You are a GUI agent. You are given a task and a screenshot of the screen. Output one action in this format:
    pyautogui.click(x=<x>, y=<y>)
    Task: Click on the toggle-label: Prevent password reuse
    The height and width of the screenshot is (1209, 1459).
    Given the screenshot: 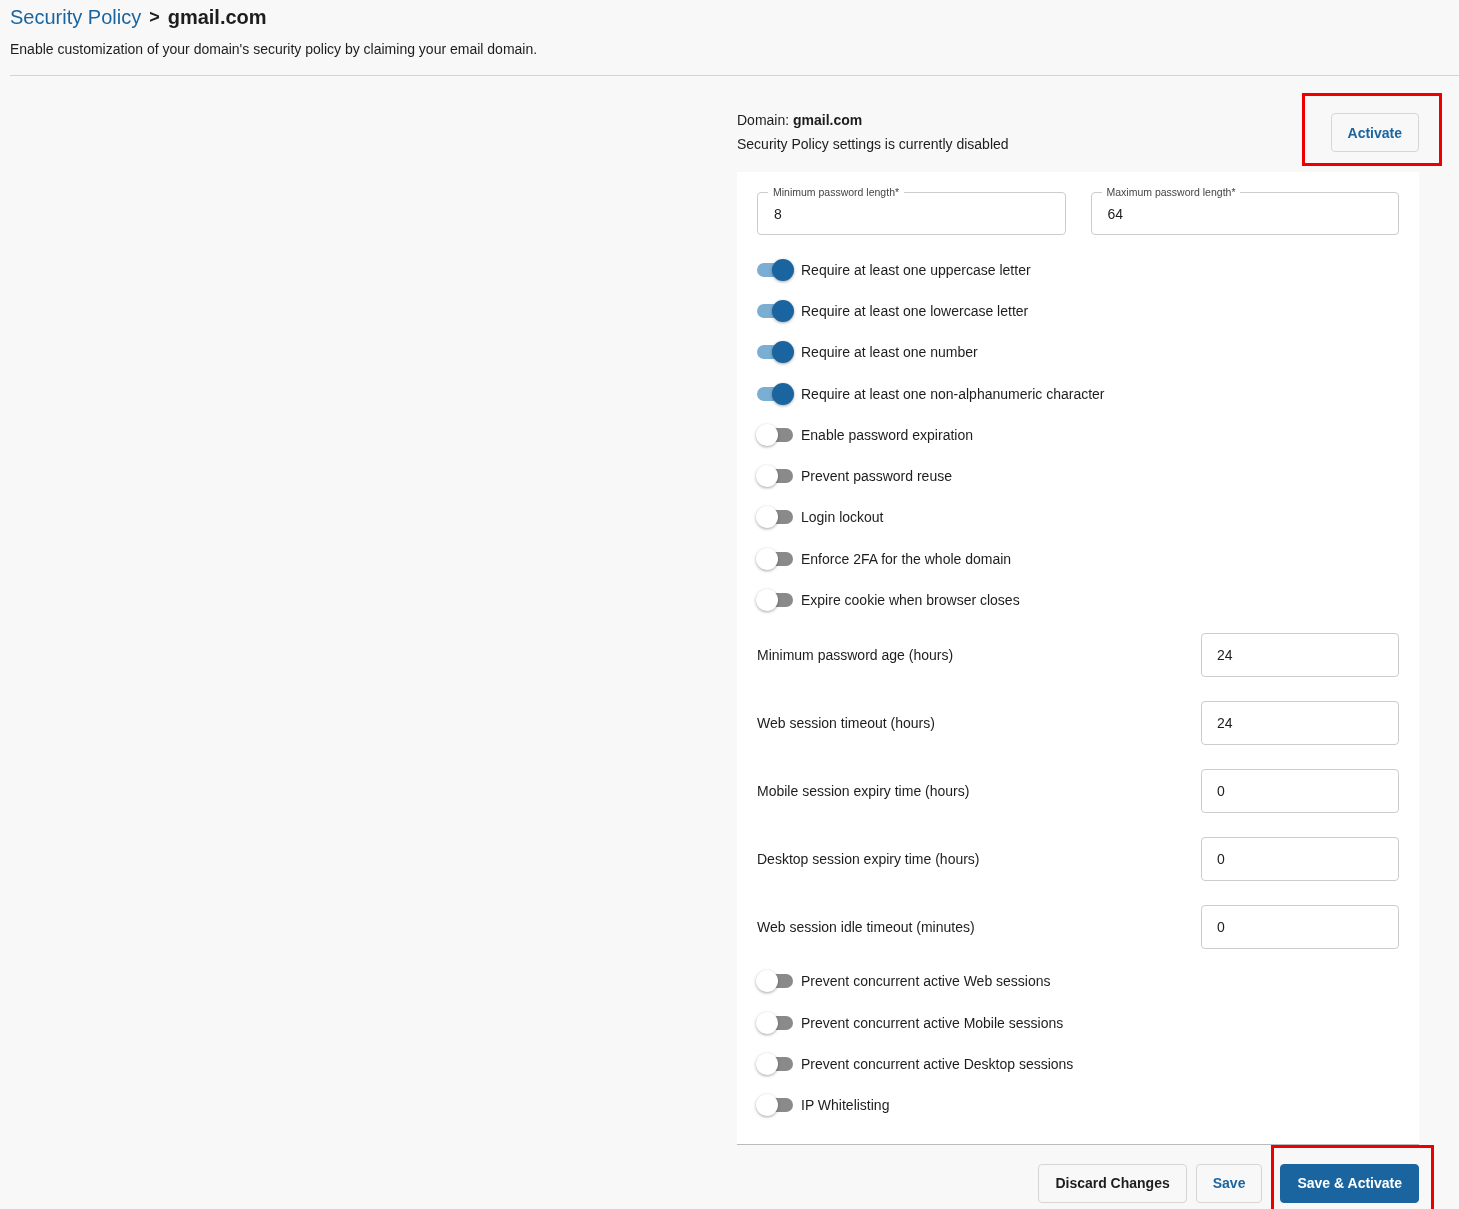 What is the action you would take?
    pyautogui.click(x=876, y=476)
    